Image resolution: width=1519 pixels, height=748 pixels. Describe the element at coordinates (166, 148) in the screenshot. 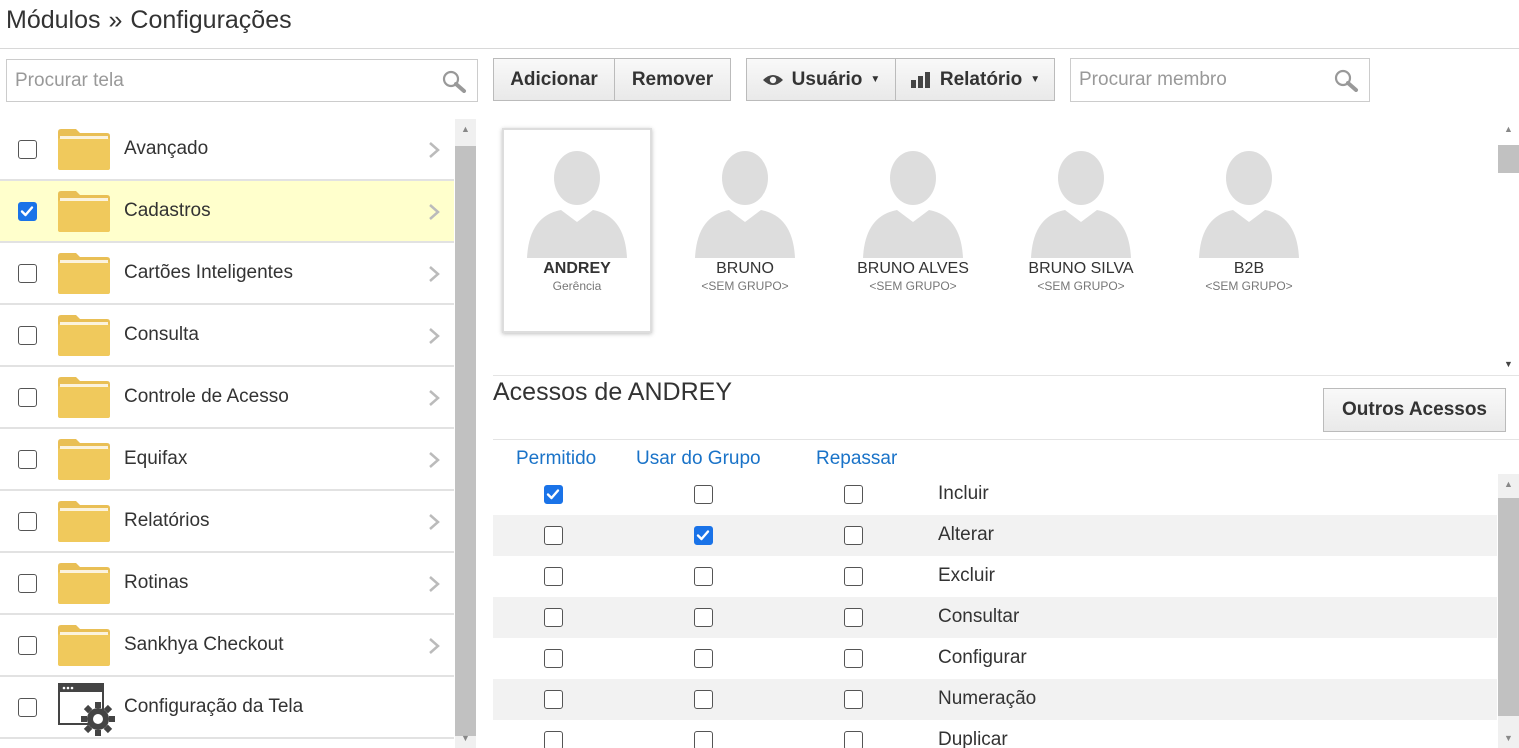

I see `screen-label: Avançado` at that location.